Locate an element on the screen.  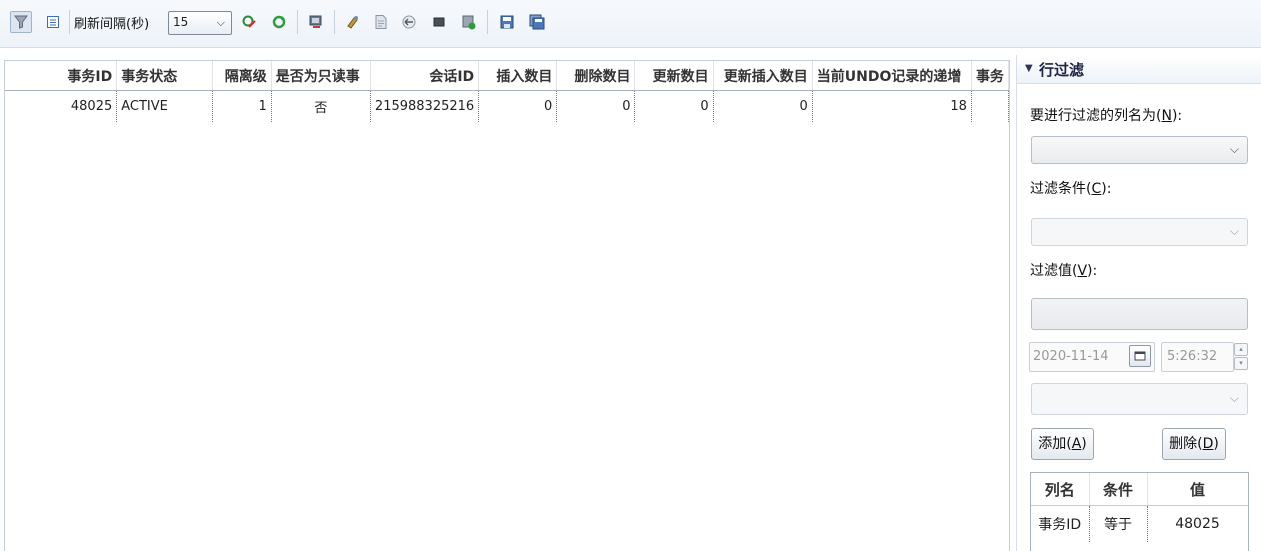
filter-condition-select: ⌵ is located at coordinates (1139, 232).